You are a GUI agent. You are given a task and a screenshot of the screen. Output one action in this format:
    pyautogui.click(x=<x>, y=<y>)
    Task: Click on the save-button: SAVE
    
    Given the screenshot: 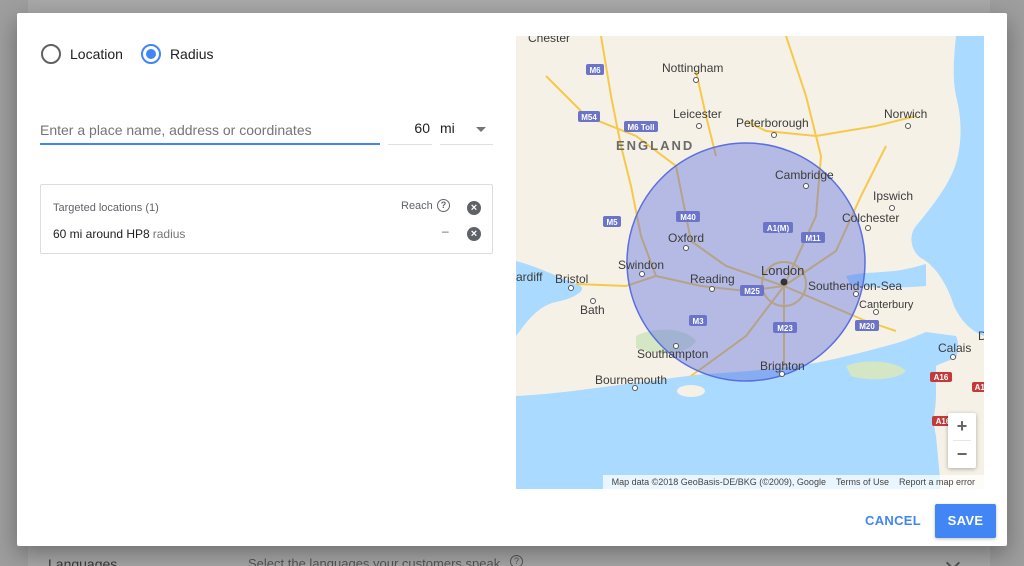 What is the action you would take?
    pyautogui.click(x=965, y=521)
    